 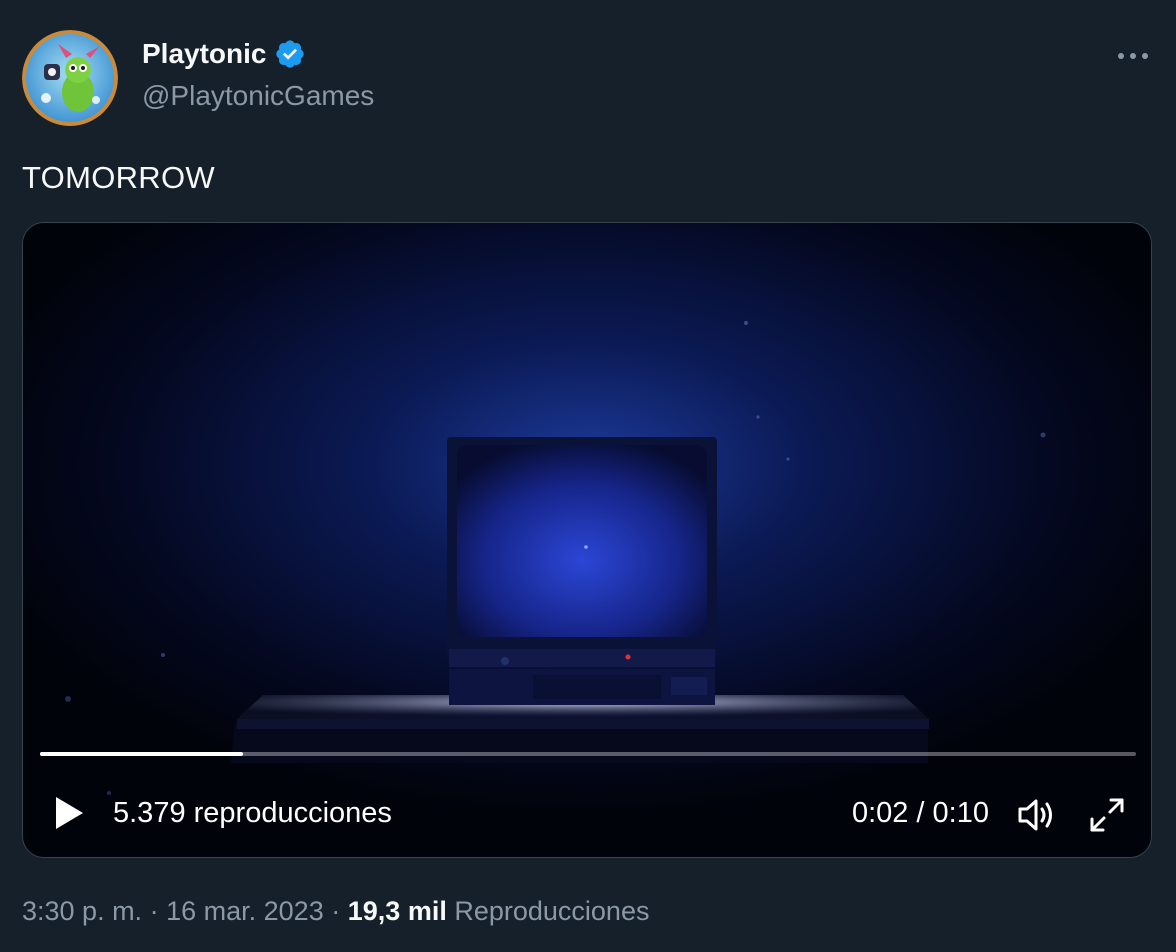 I want to click on progress-bar, so click(x=588, y=754).